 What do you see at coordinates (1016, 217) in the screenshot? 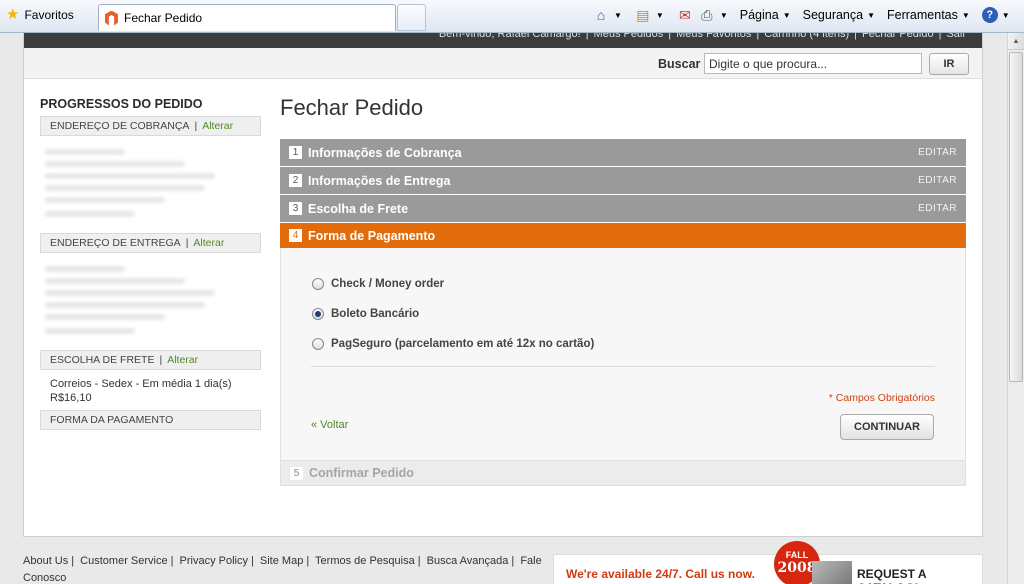
I see `scrollbar-thumb` at bounding box center [1016, 217].